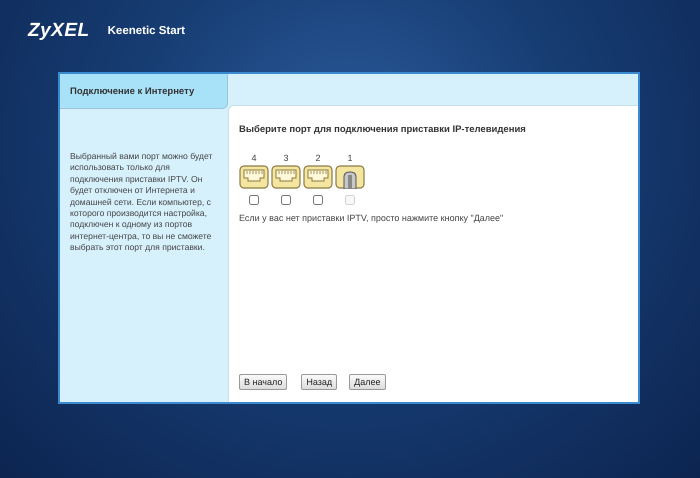  What do you see at coordinates (142, 202) in the screenshot?
I see `sidebar-description: Выбранный вами порт можно будет использовать только для подключения приставки IPTV. Он будет отключен от Интернета и домашней сети. Если компьютер, с которого производится настройка, подключен к одному из портов интернет-центра, то вы не сможете выбрать этот порт для приставки.` at bounding box center [142, 202].